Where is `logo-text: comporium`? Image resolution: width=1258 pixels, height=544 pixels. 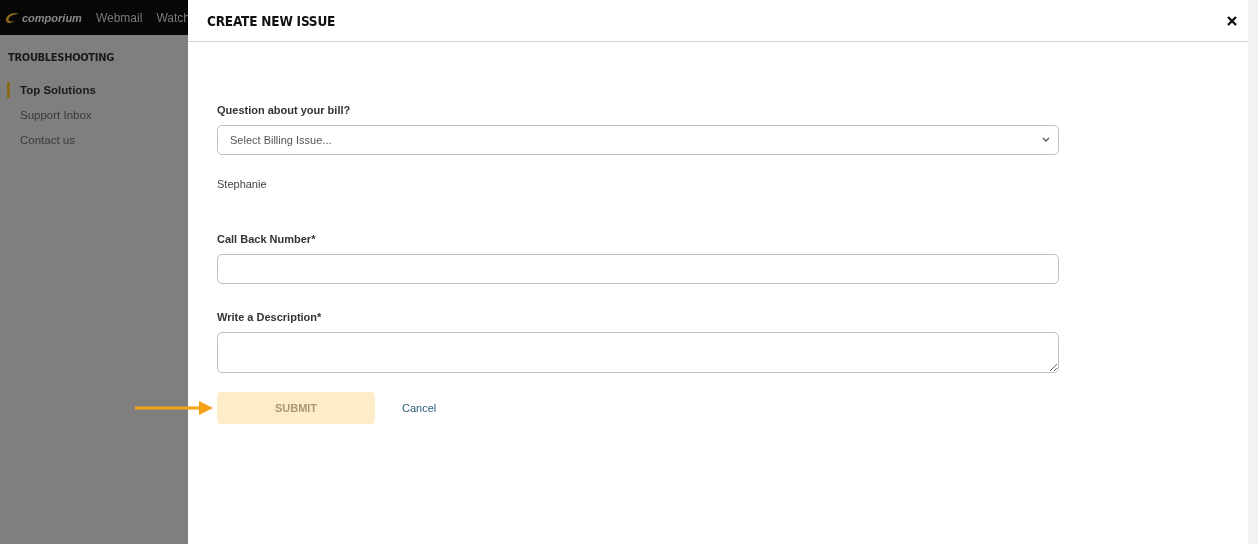
logo-text: comporium is located at coordinates (52, 17).